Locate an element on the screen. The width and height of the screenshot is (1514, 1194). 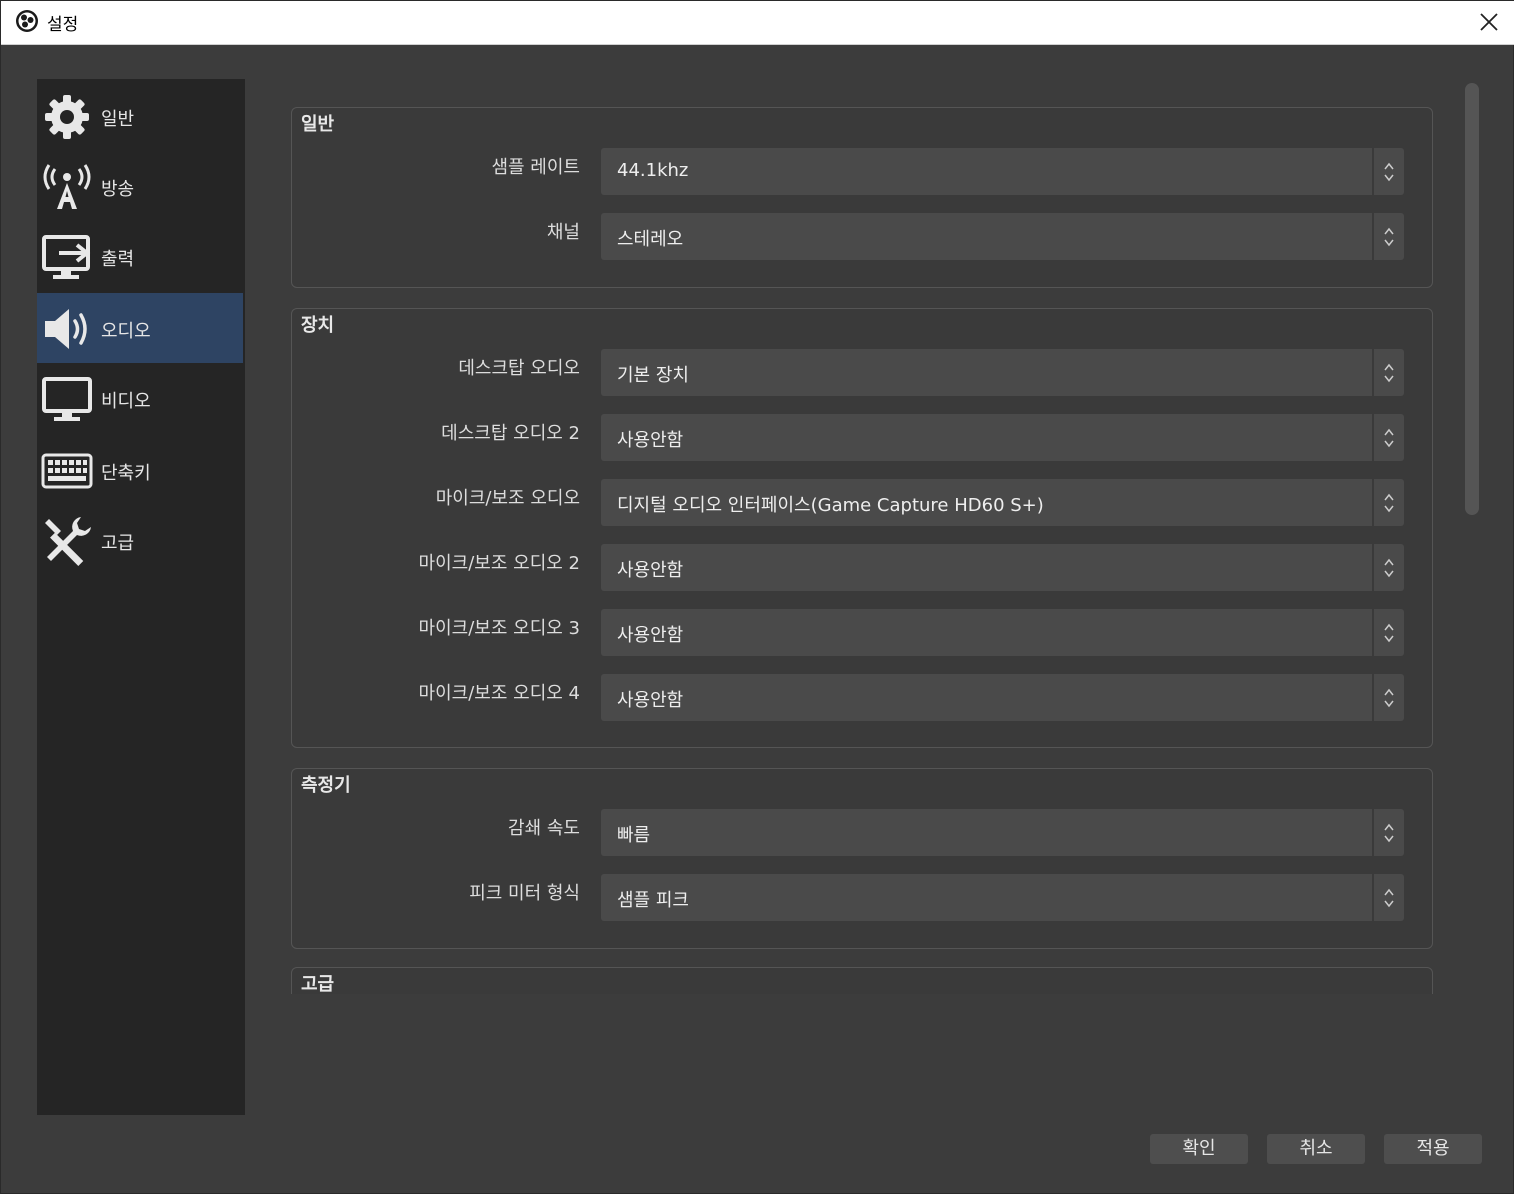
apply-button: 적용 is located at coordinates (1433, 1149).